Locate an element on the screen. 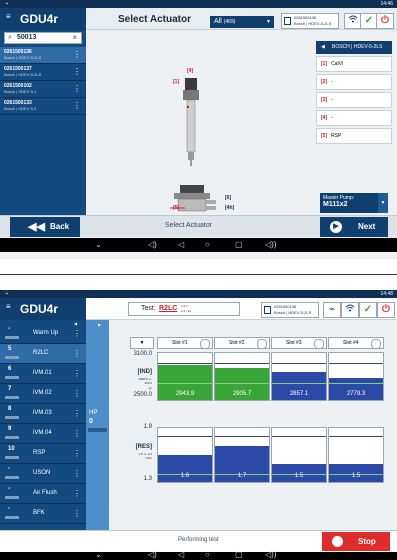  result-item: 0261500133 Bosch | HDEV 5.2 ⋮ is located at coordinates (43, 106).